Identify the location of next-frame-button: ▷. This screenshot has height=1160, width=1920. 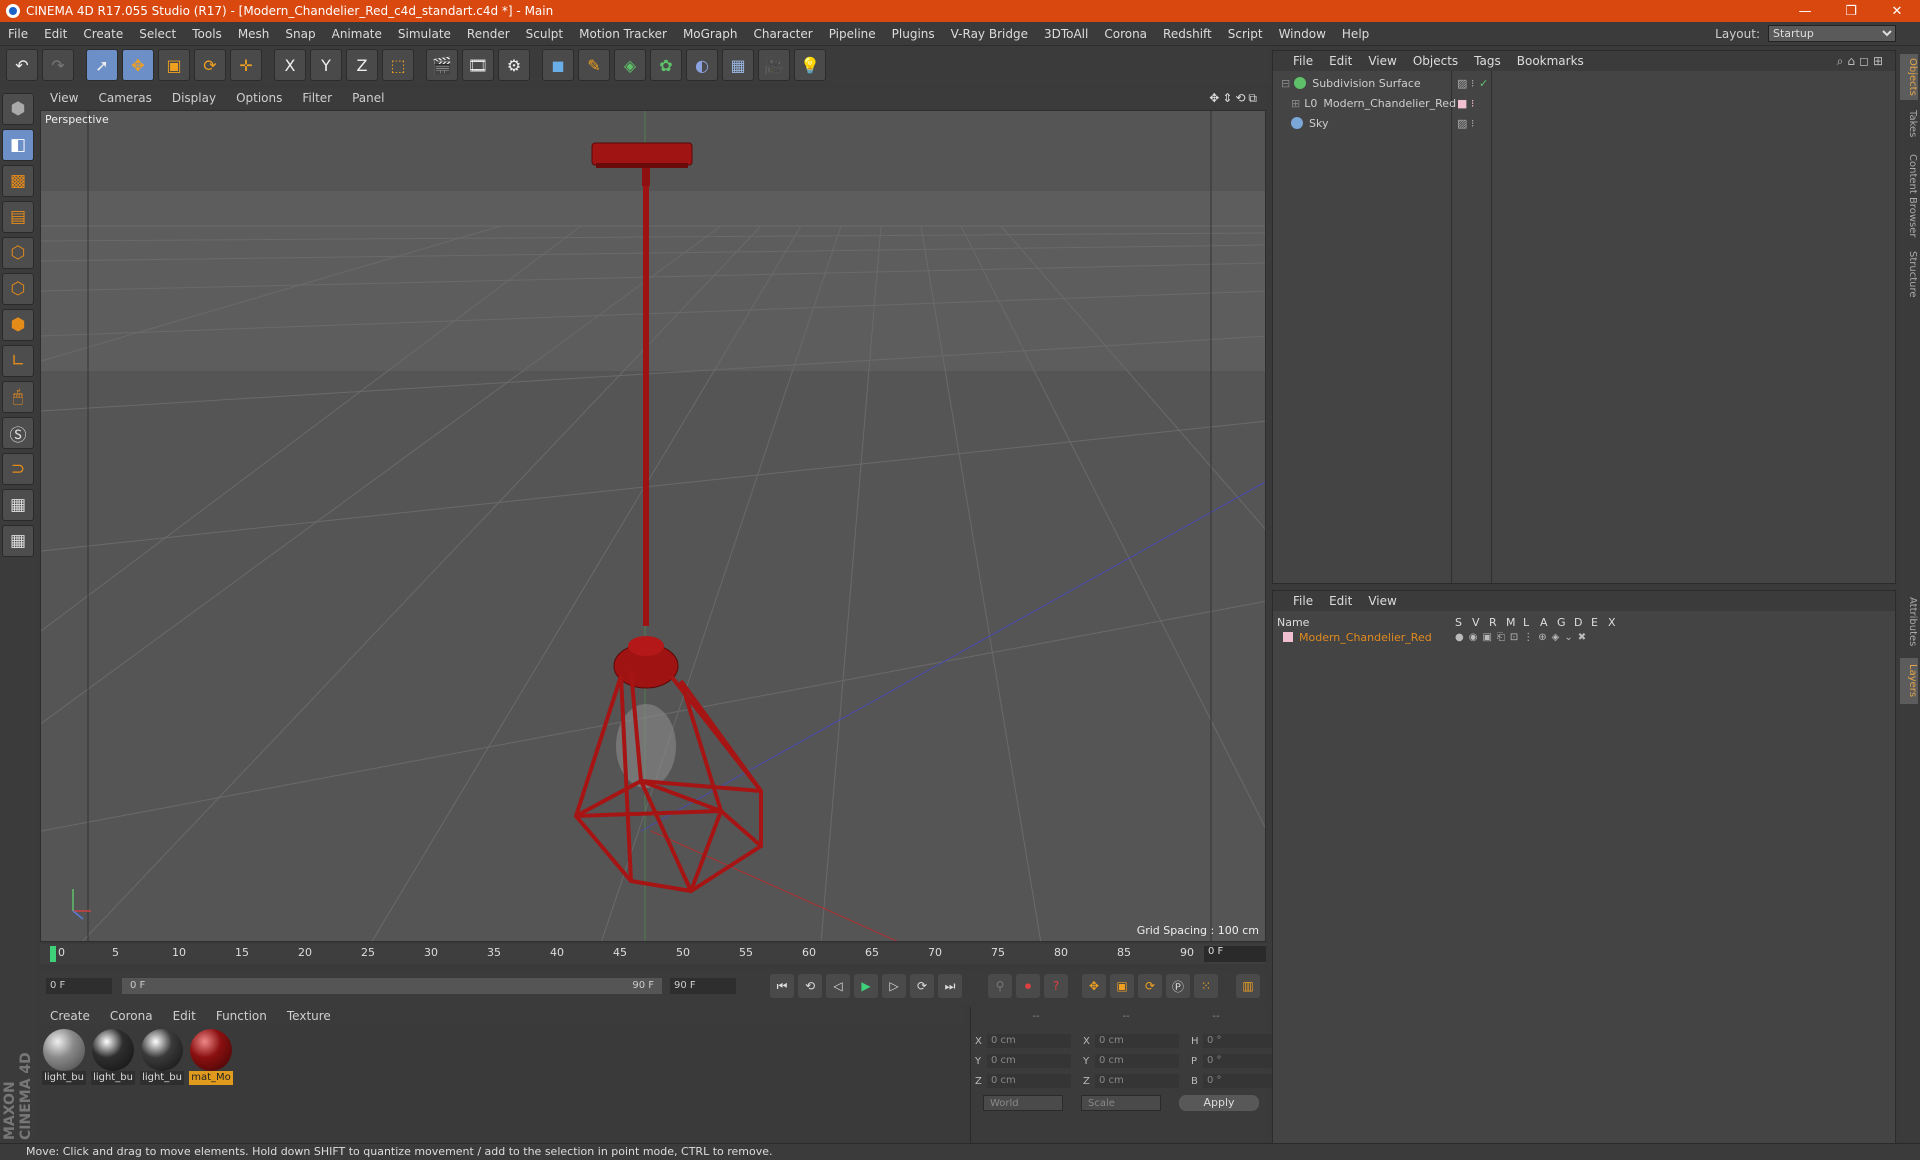
(894, 986).